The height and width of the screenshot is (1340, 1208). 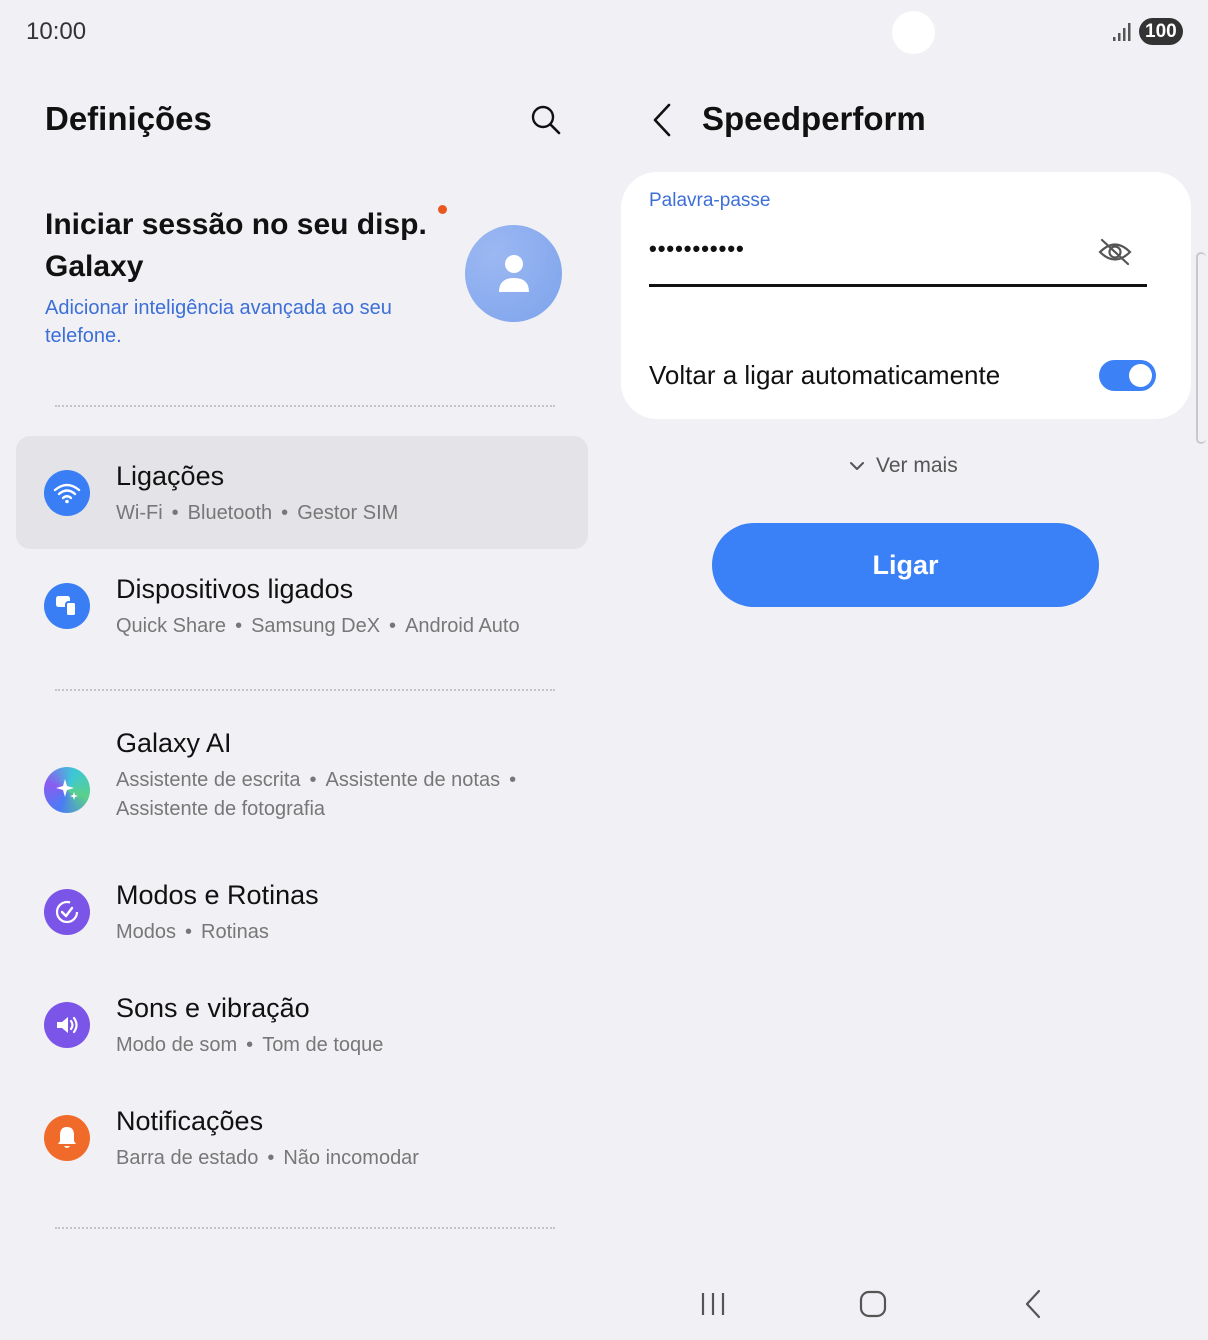 I want to click on settings-item-subtitle: Wi-Fi • Bluetooth • Gestor SIM, so click(x=346, y=513).